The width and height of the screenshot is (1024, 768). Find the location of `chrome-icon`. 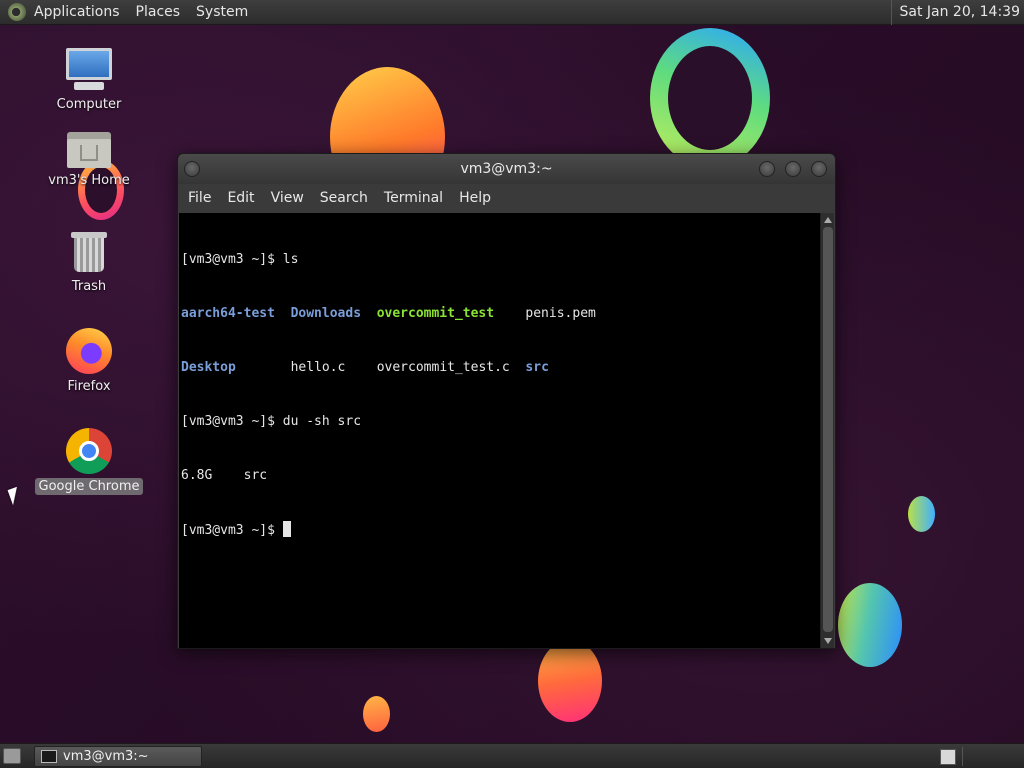

chrome-icon is located at coordinates (89, 451).